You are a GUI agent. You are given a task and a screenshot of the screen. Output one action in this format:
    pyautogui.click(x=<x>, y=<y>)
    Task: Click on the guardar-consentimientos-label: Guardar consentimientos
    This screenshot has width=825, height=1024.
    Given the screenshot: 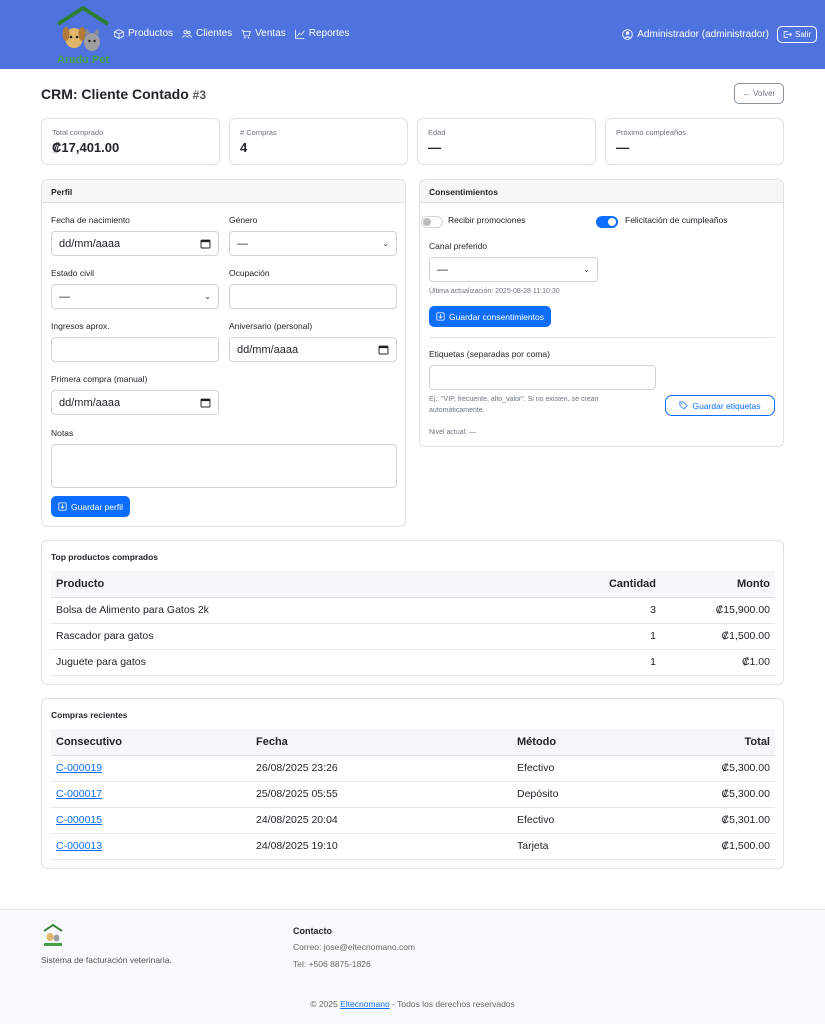 What is the action you would take?
    pyautogui.click(x=496, y=316)
    